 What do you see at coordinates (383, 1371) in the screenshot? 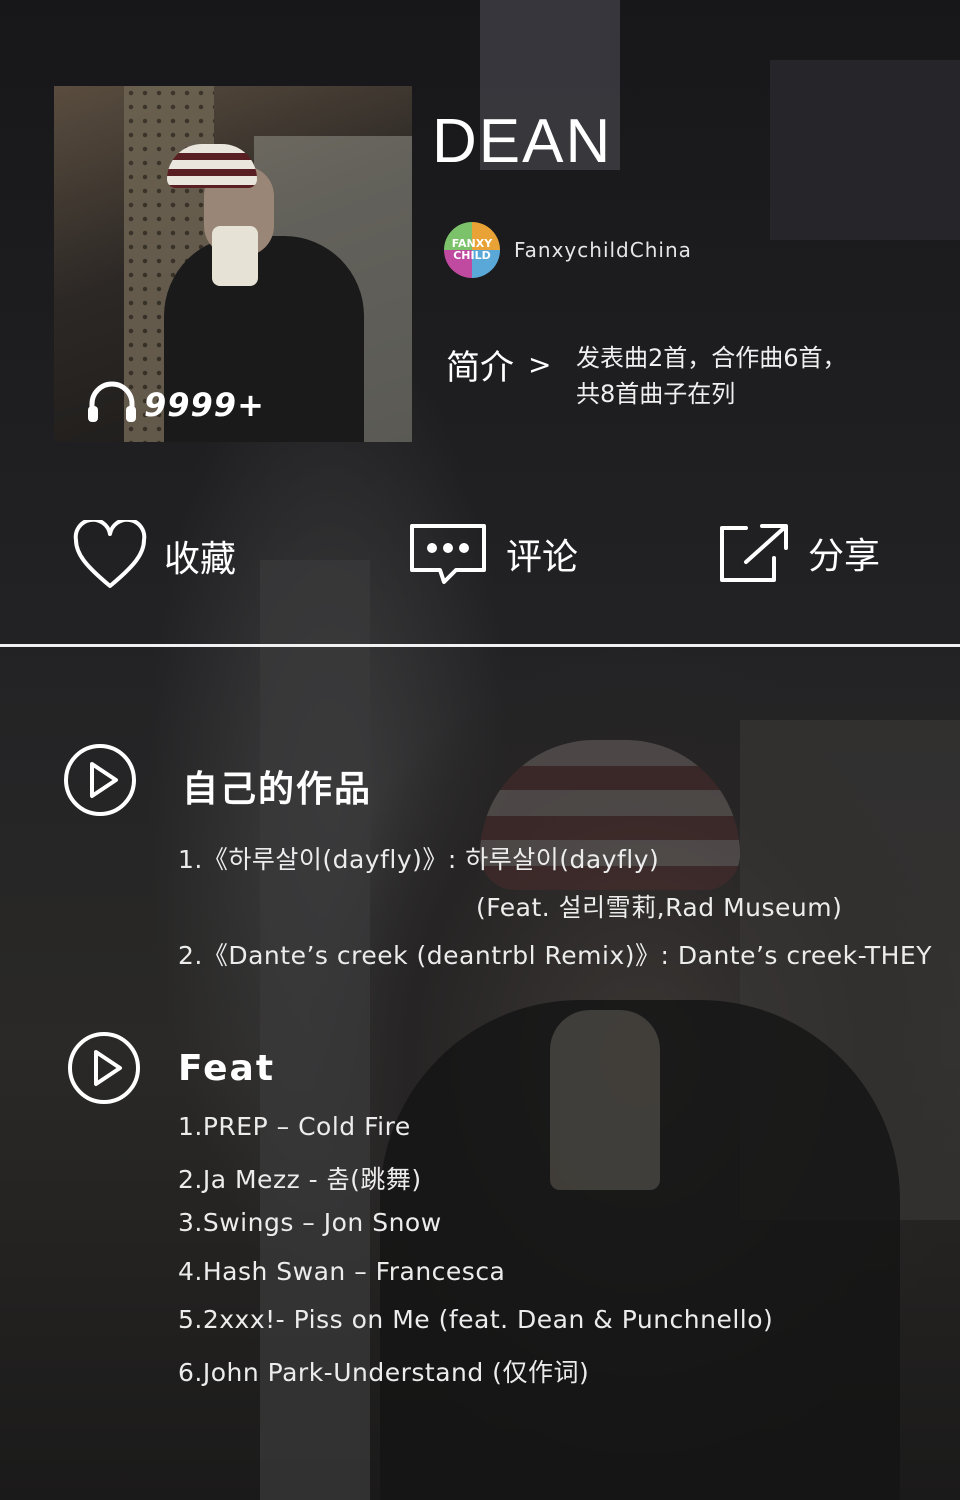
I see `track-item: 6.John Park-Understand (仅作词)` at bounding box center [383, 1371].